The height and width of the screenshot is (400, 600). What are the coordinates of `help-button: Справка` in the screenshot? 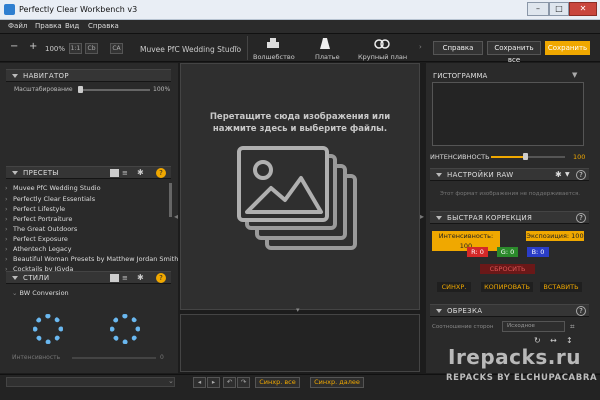 It's located at (458, 48).